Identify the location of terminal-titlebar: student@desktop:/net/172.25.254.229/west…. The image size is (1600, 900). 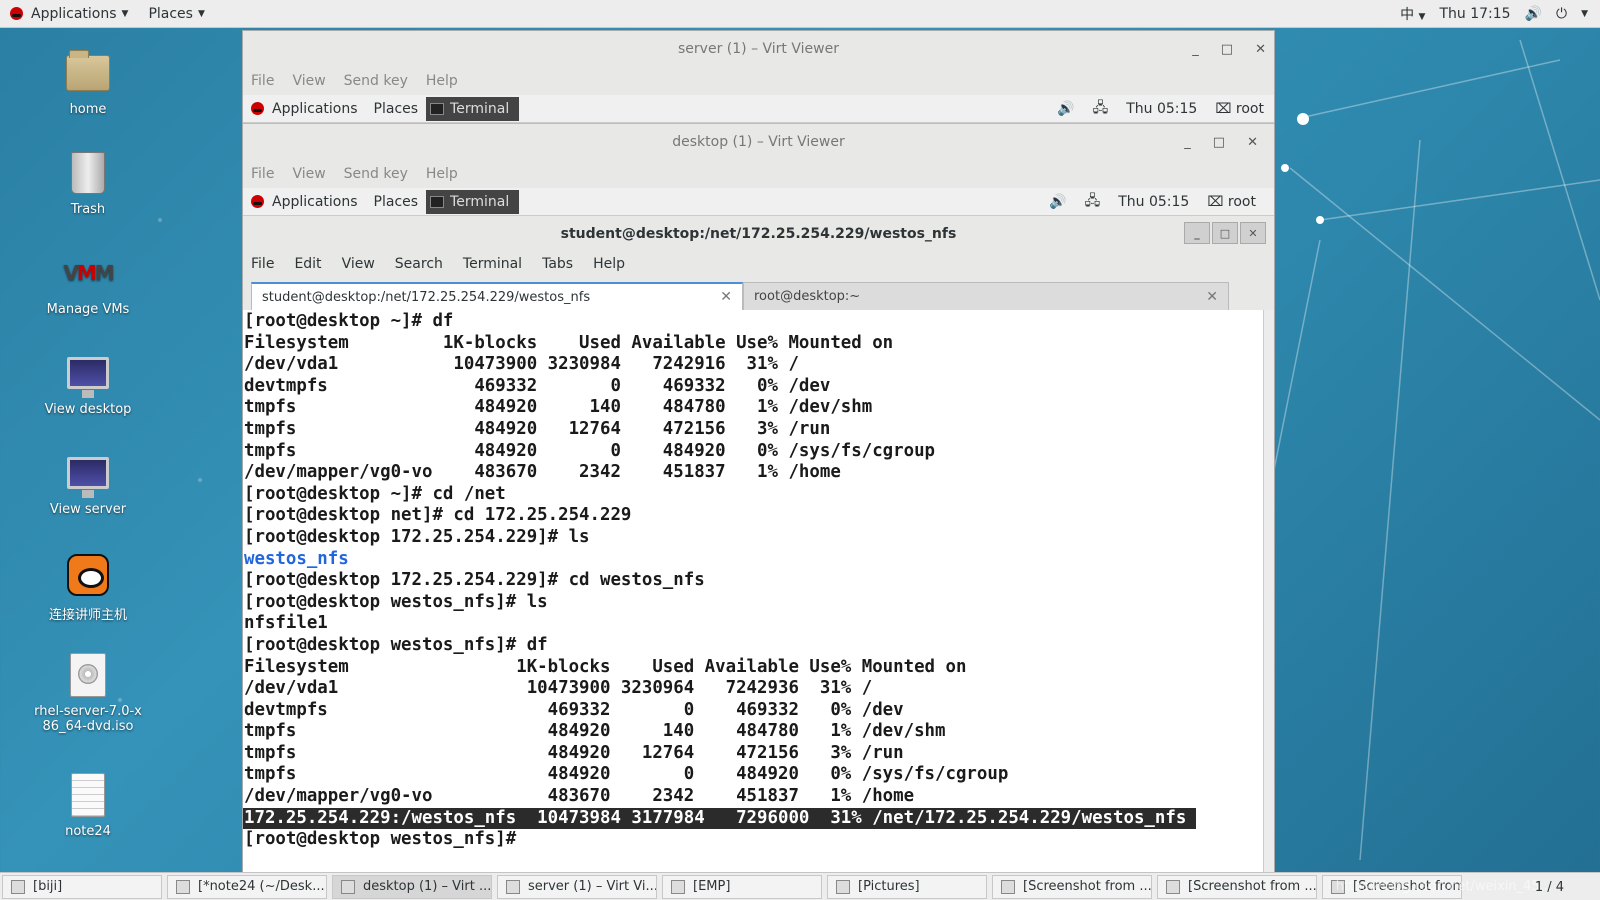
(758, 234).